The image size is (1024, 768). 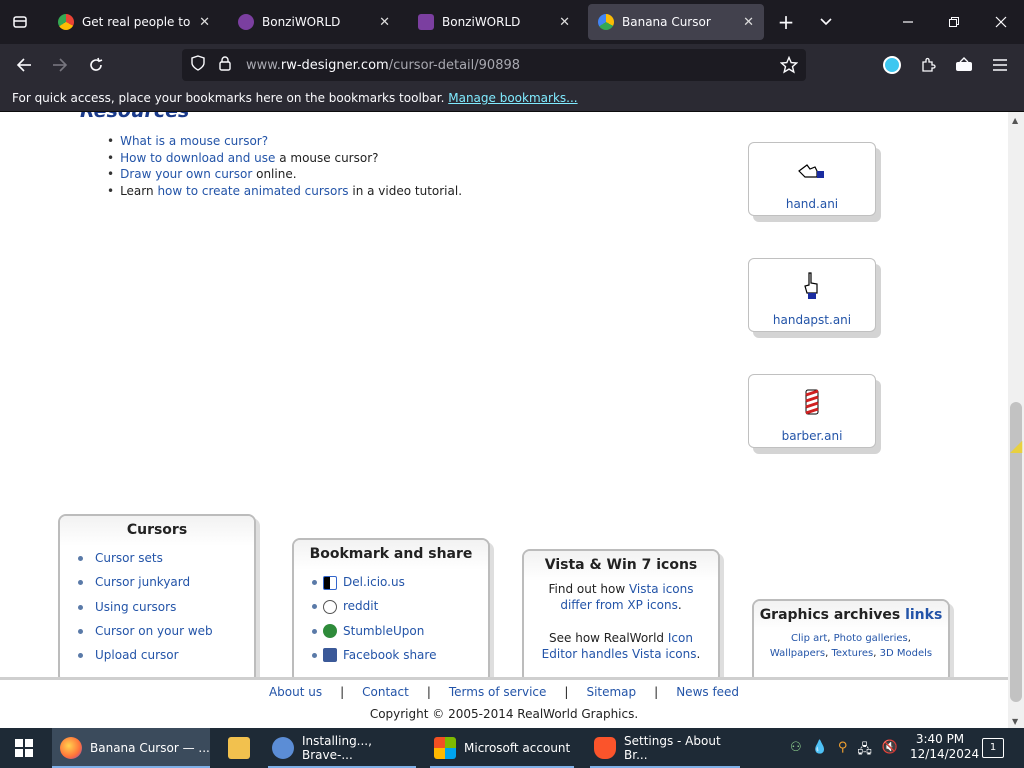 I want to click on scroll-down-arrow-icon: ▼, so click(x=1015, y=721).